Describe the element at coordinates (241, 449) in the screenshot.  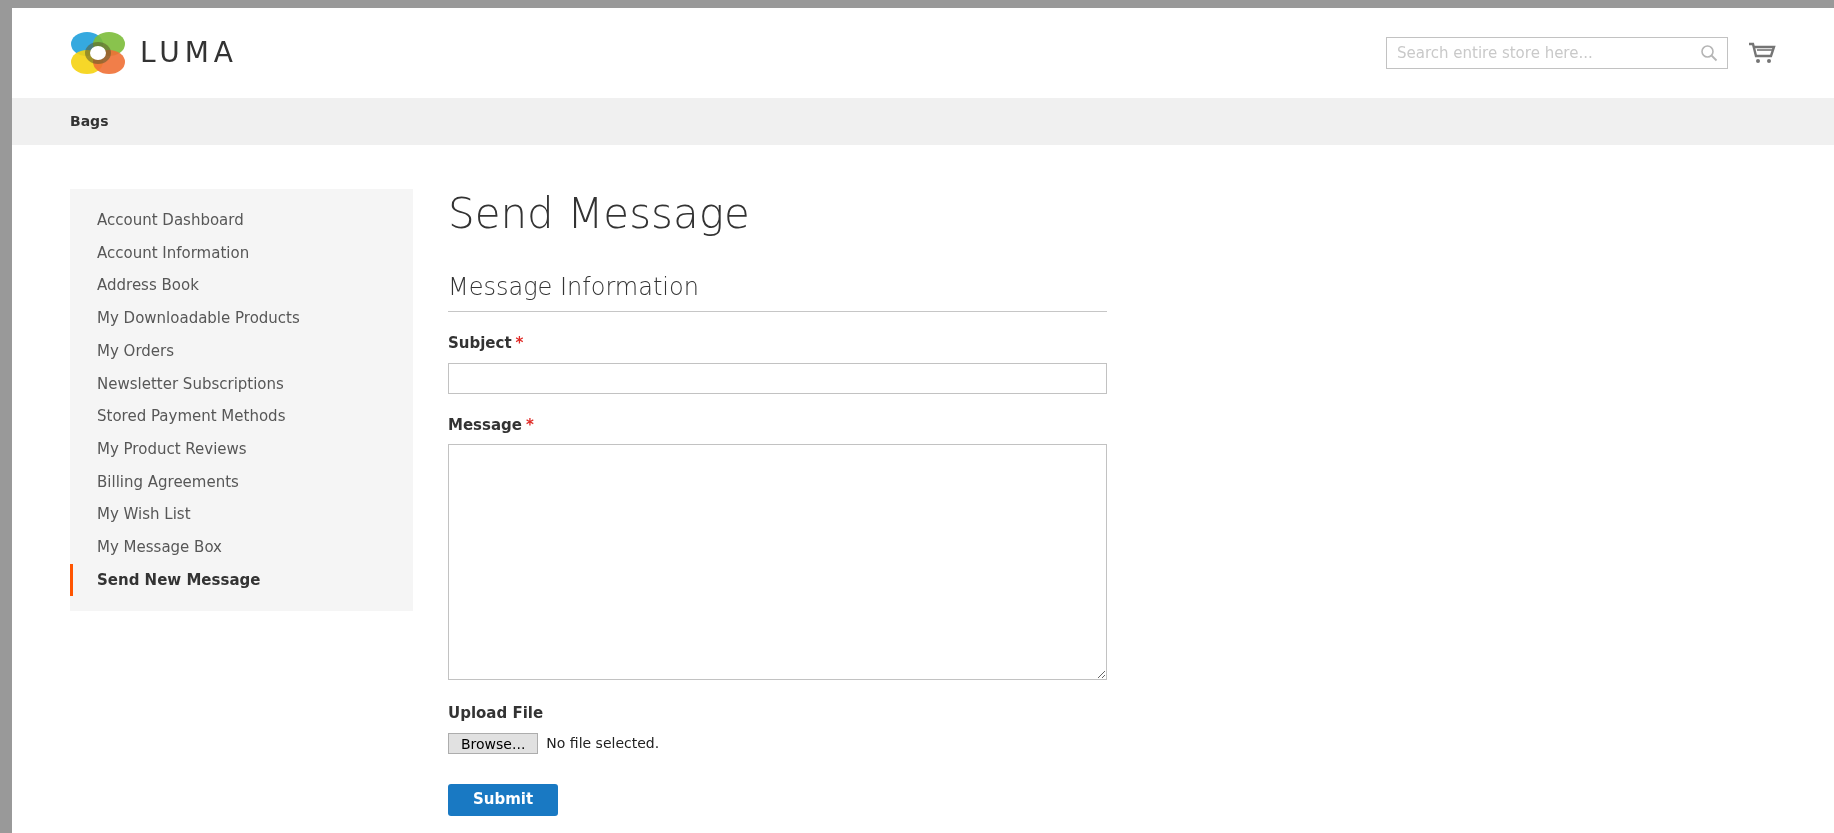
I see `sidebar-item: My Product Reviews` at that location.